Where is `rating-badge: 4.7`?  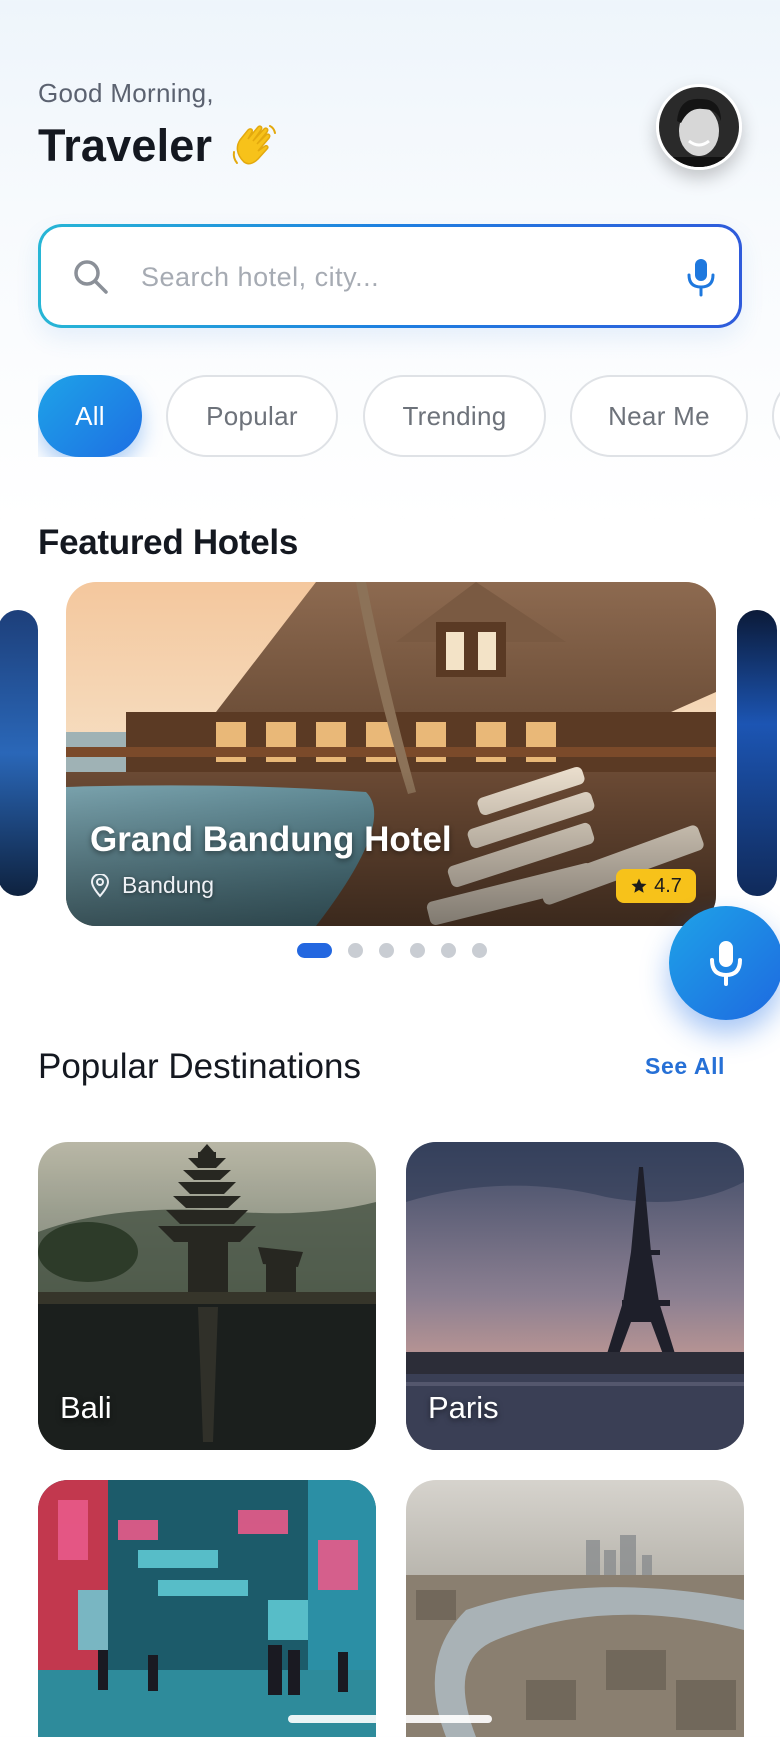
rating-badge: 4.7 is located at coordinates (656, 886).